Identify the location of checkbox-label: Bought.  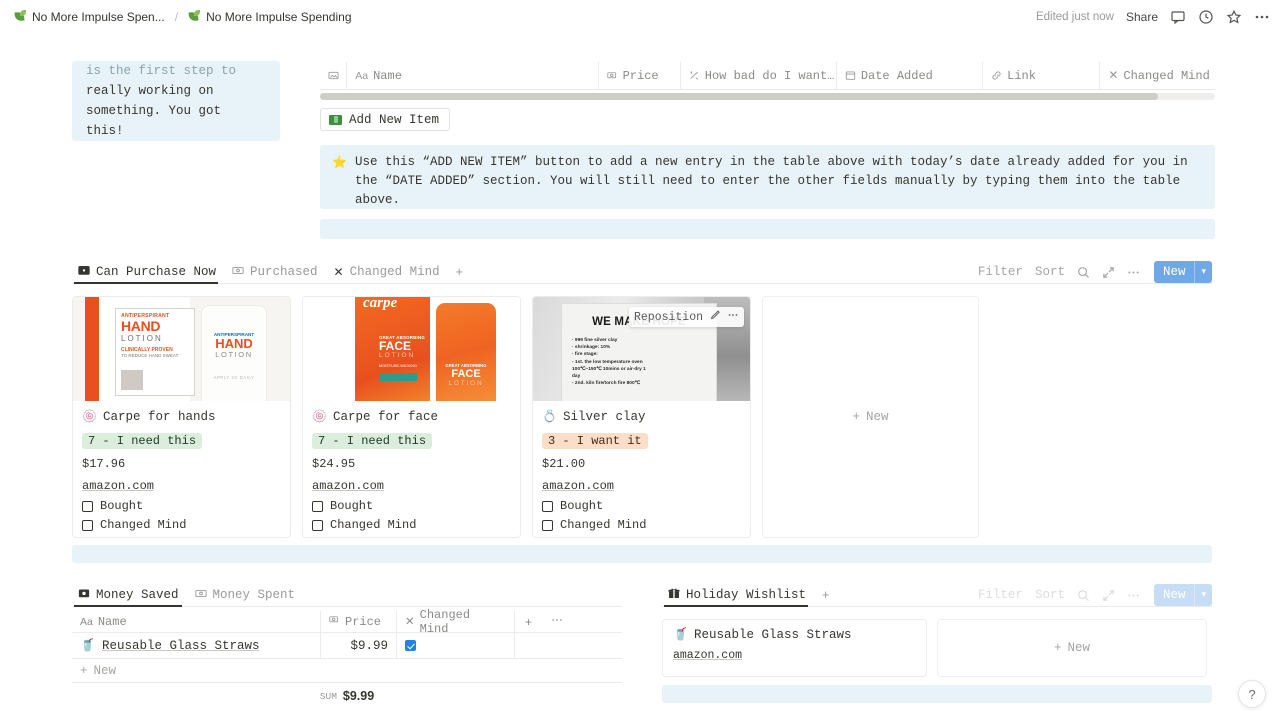
(582, 506).